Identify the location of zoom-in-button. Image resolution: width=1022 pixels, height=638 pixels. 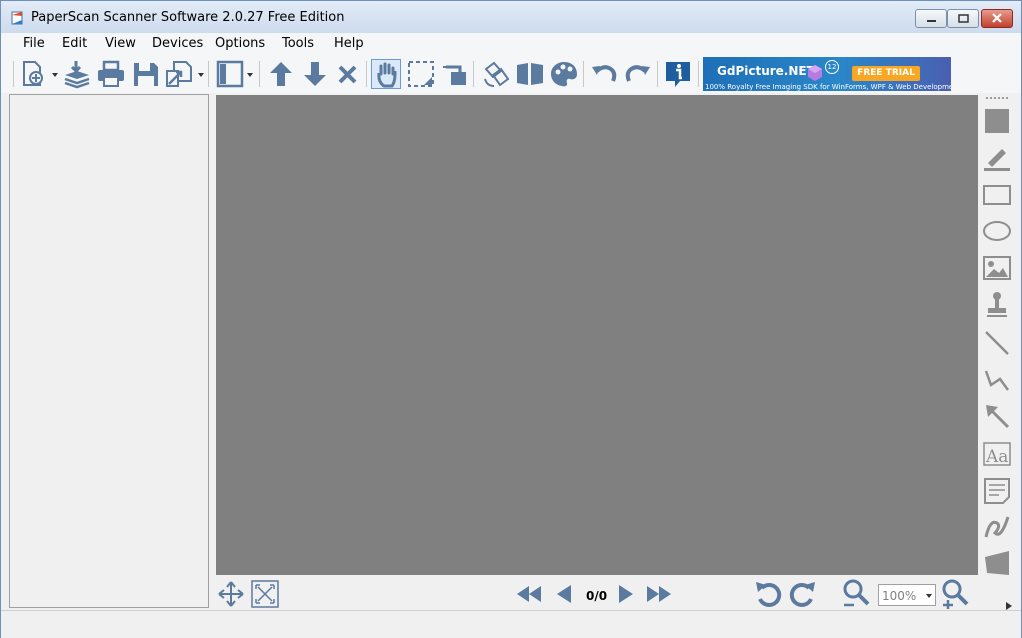
(955, 594).